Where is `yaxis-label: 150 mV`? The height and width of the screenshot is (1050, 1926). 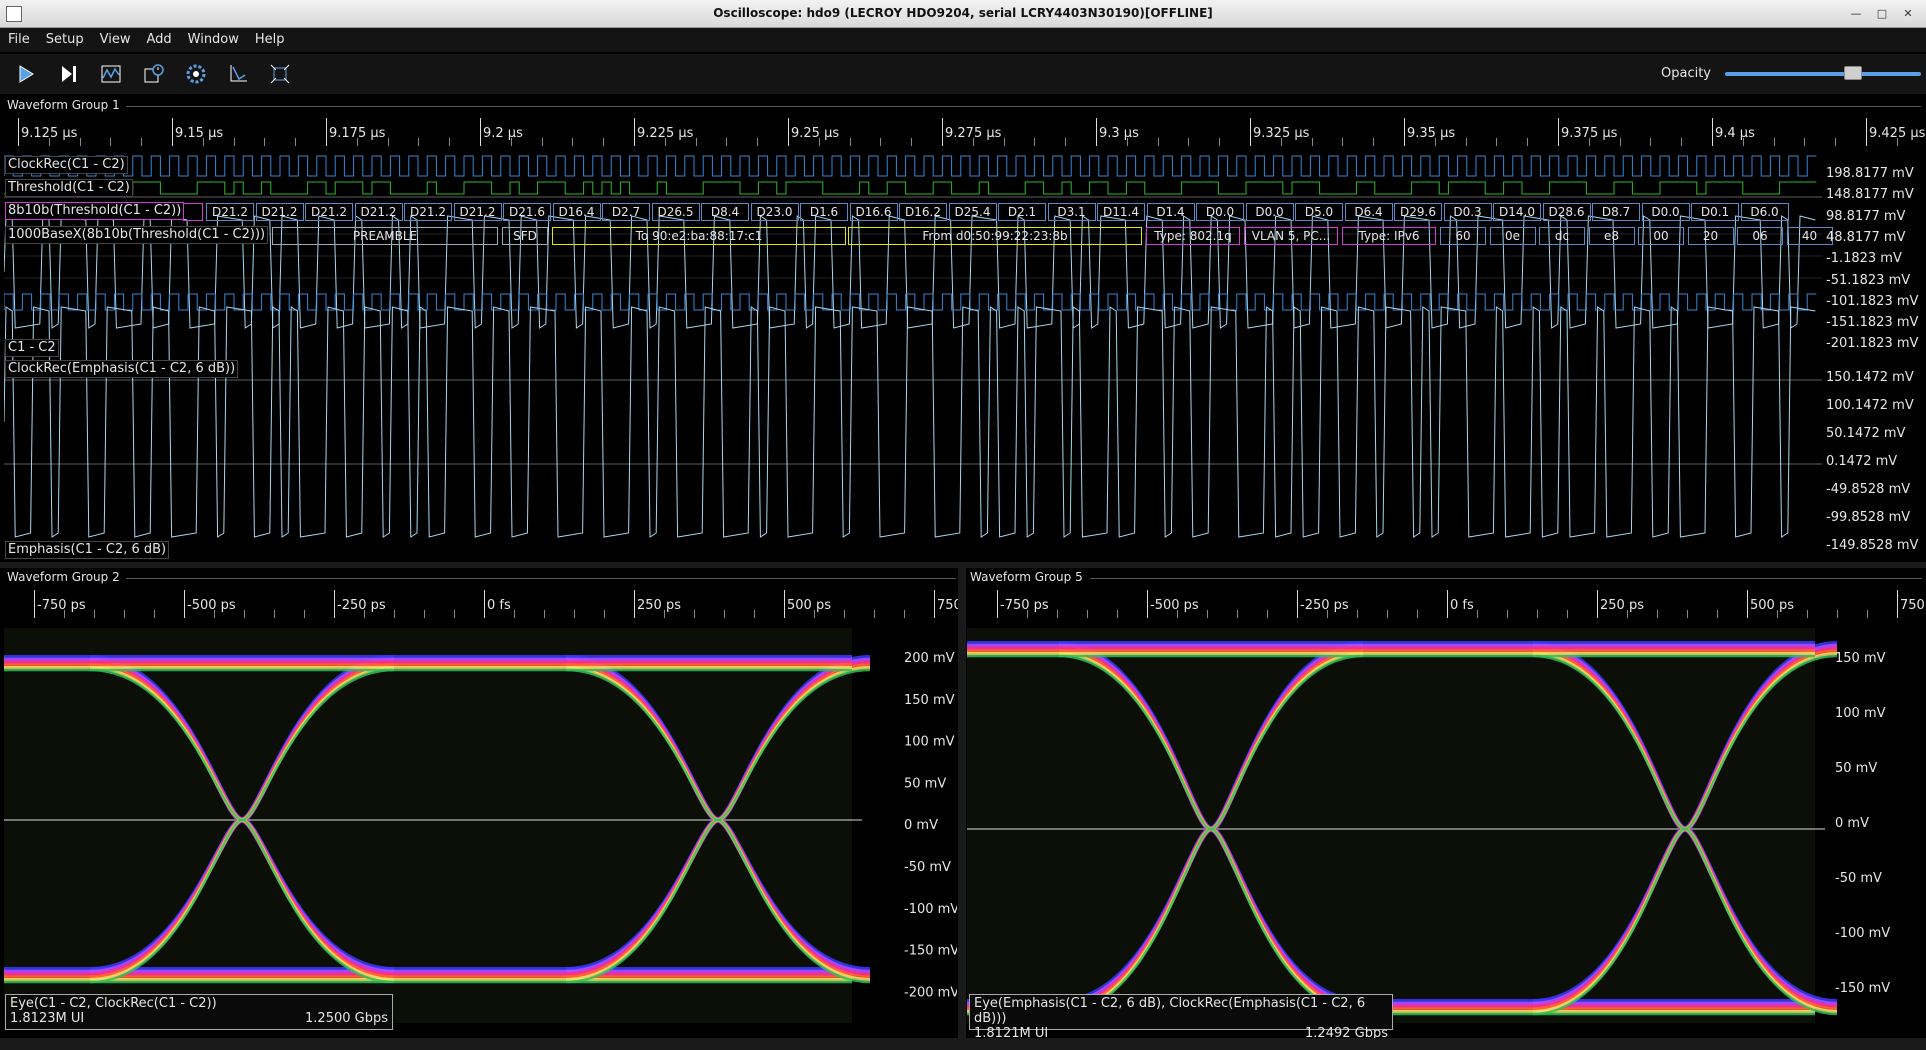 yaxis-label: 150 mV is located at coordinates (1860, 658).